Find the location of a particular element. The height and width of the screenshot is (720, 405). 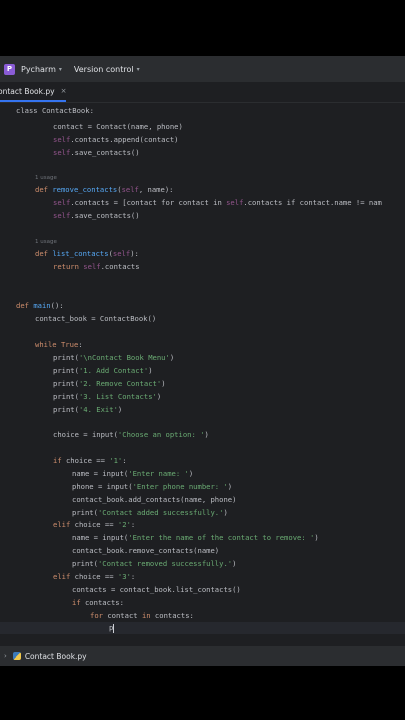

pycharm-logo-icon: P is located at coordinates (9, 69).